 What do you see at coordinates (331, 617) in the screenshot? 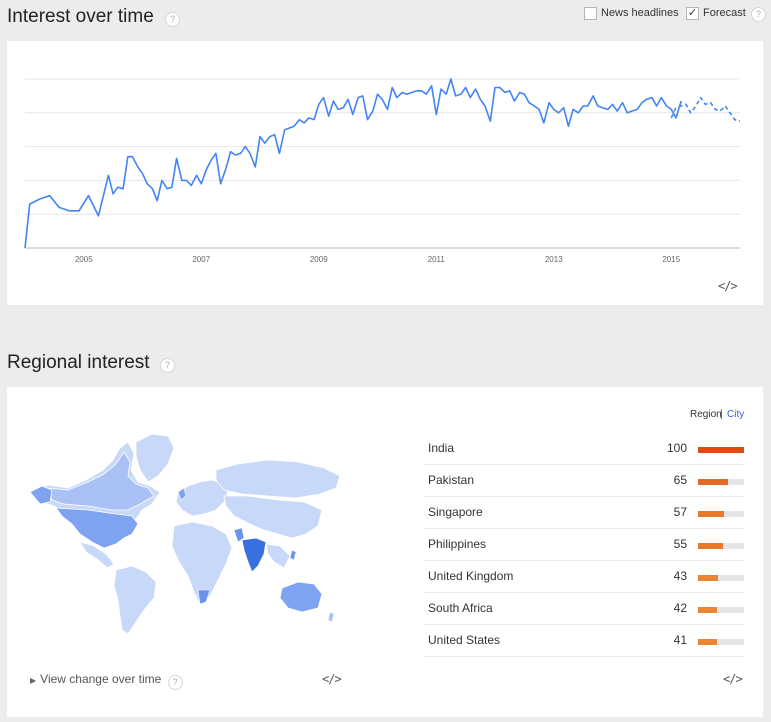
I see `map-new-zealand` at bounding box center [331, 617].